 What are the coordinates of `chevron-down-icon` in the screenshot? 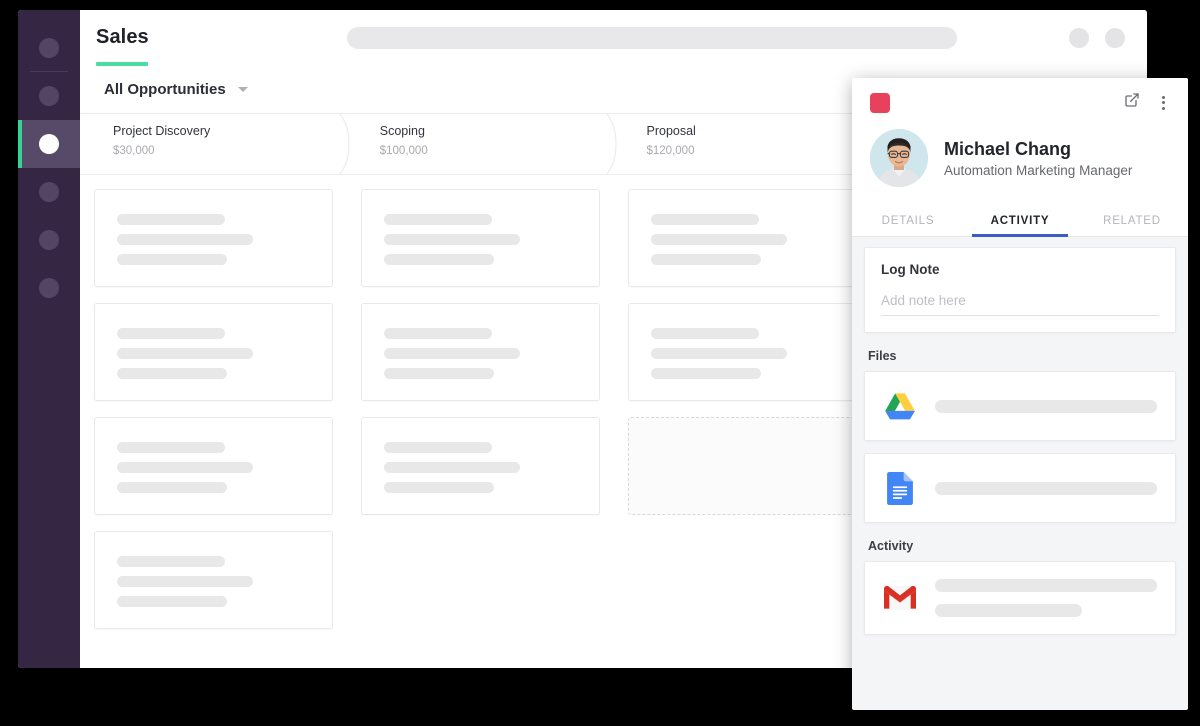 It's located at (242, 89).